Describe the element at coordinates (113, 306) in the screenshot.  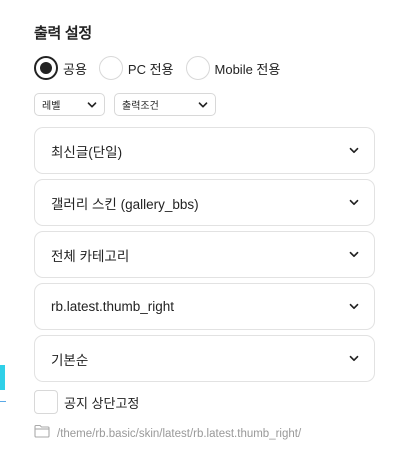
I see `layout-value: rb.latest.thumb_right` at that location.